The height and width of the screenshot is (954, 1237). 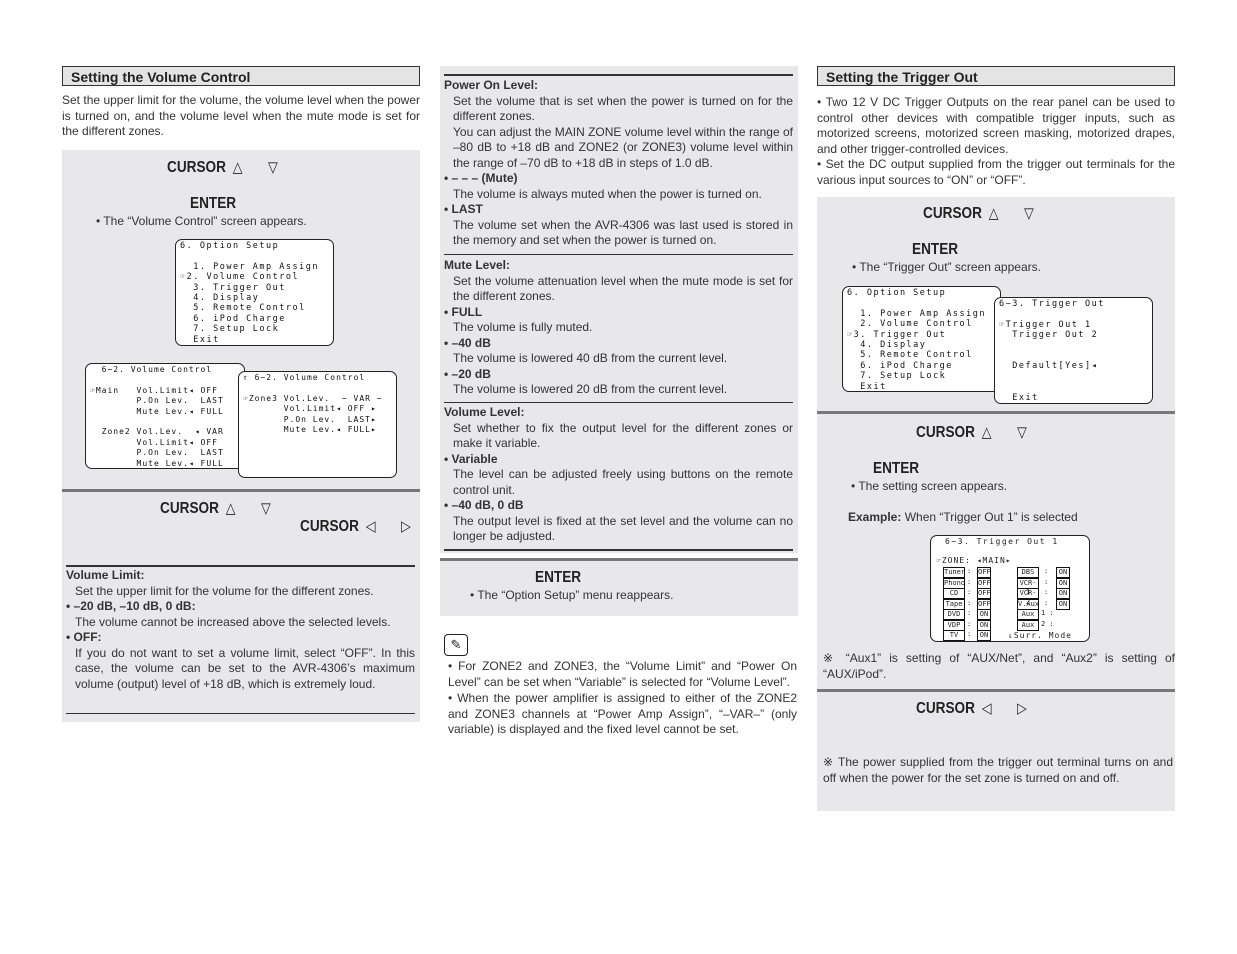 What do you see at coordinates (954, 604) in the screenshot?
I see `source-label: Tape` at bounding box center [954, 604].